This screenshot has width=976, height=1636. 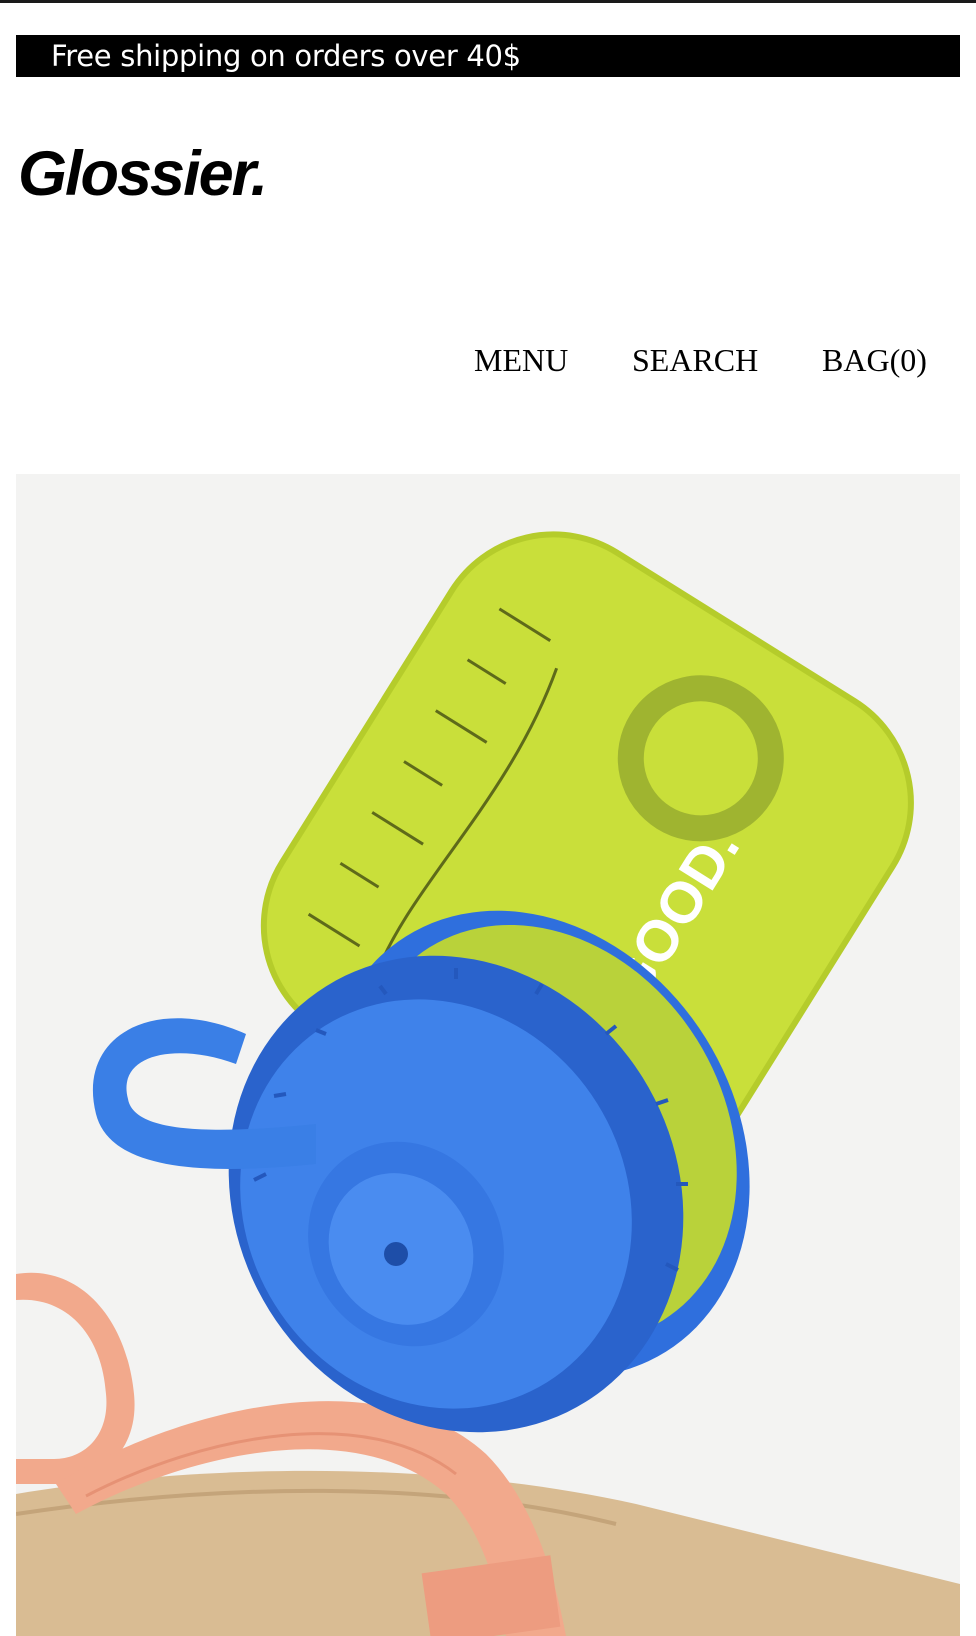 I want to click on menu-button: MENU, so click(x=521, y=360).